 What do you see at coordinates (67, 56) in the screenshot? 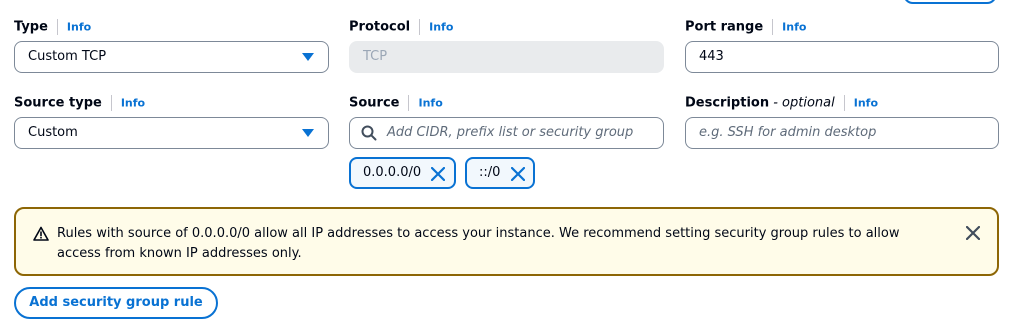
I see `type-select-value: Custom TCP` at bounding box center [67, 56].